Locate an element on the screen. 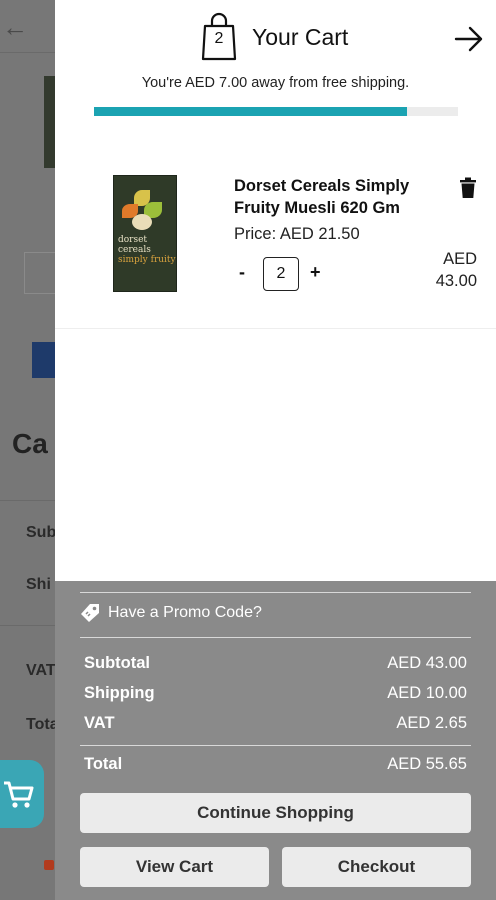 The image size is (496, 900). quantity-decrease-button: - is located at coordinates (242, 272).